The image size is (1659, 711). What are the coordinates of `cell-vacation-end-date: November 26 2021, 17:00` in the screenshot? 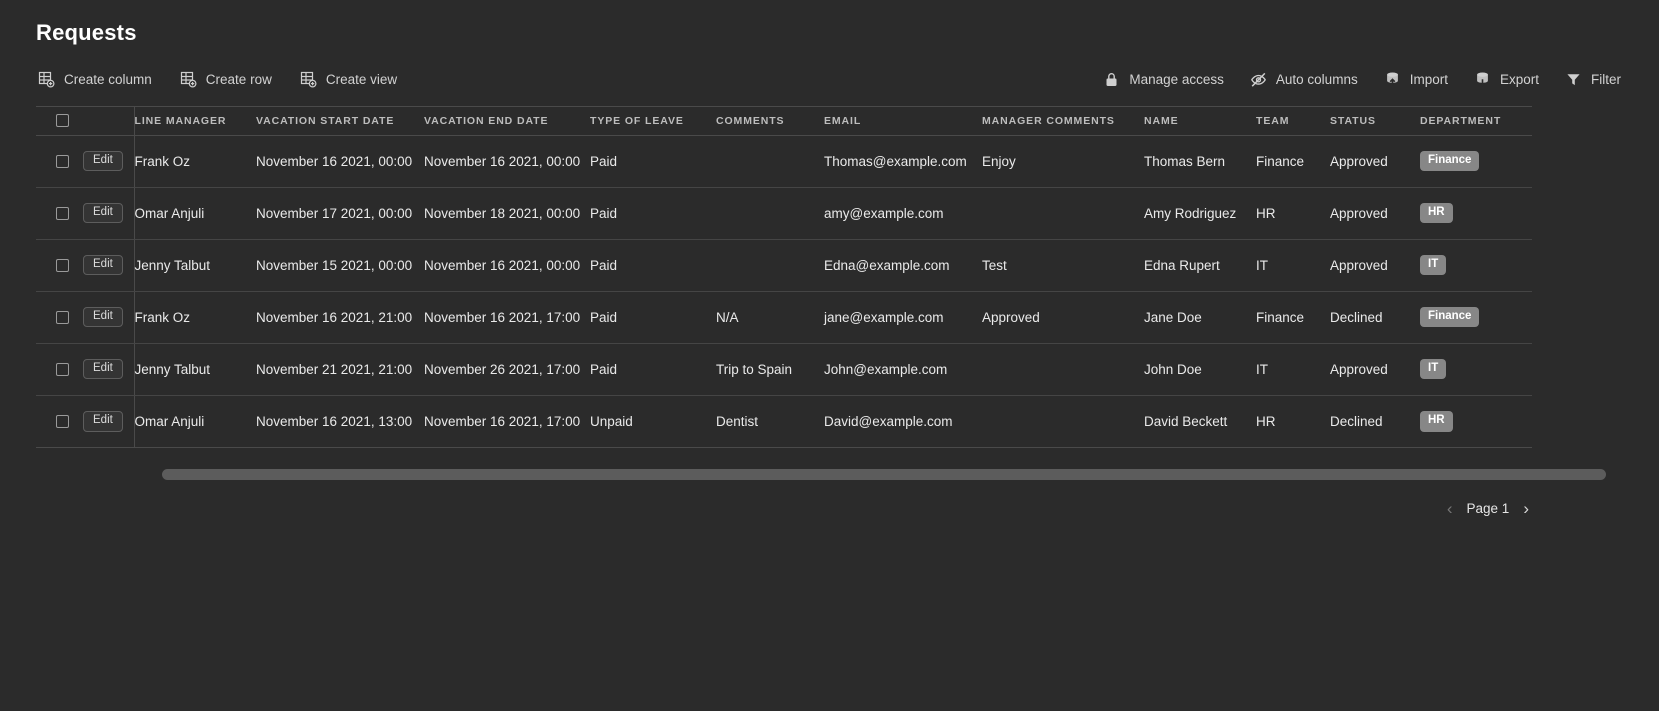 It's located at (507, 369).